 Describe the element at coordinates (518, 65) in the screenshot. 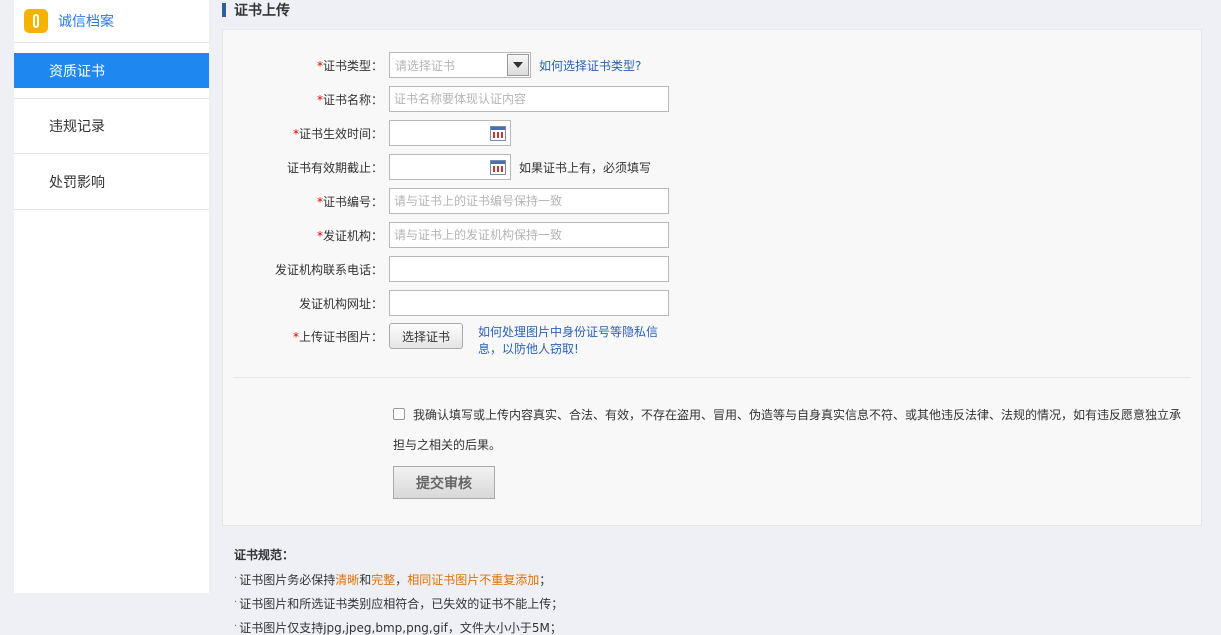

I see `chevron-down-icon` at that location.